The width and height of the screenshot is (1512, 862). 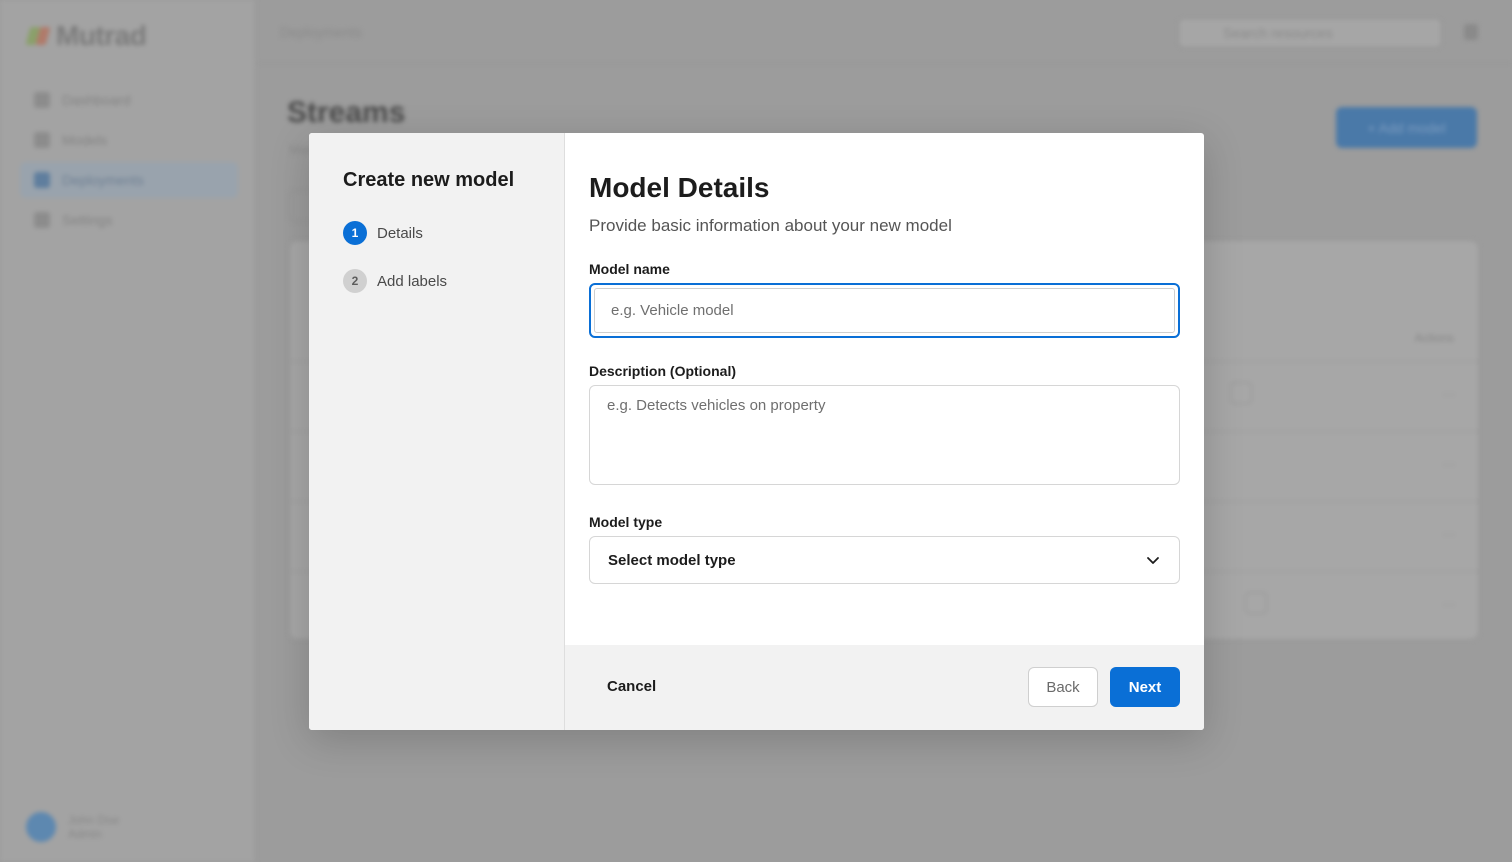 I want to click on grid-icon, so click(x=42, y=140).